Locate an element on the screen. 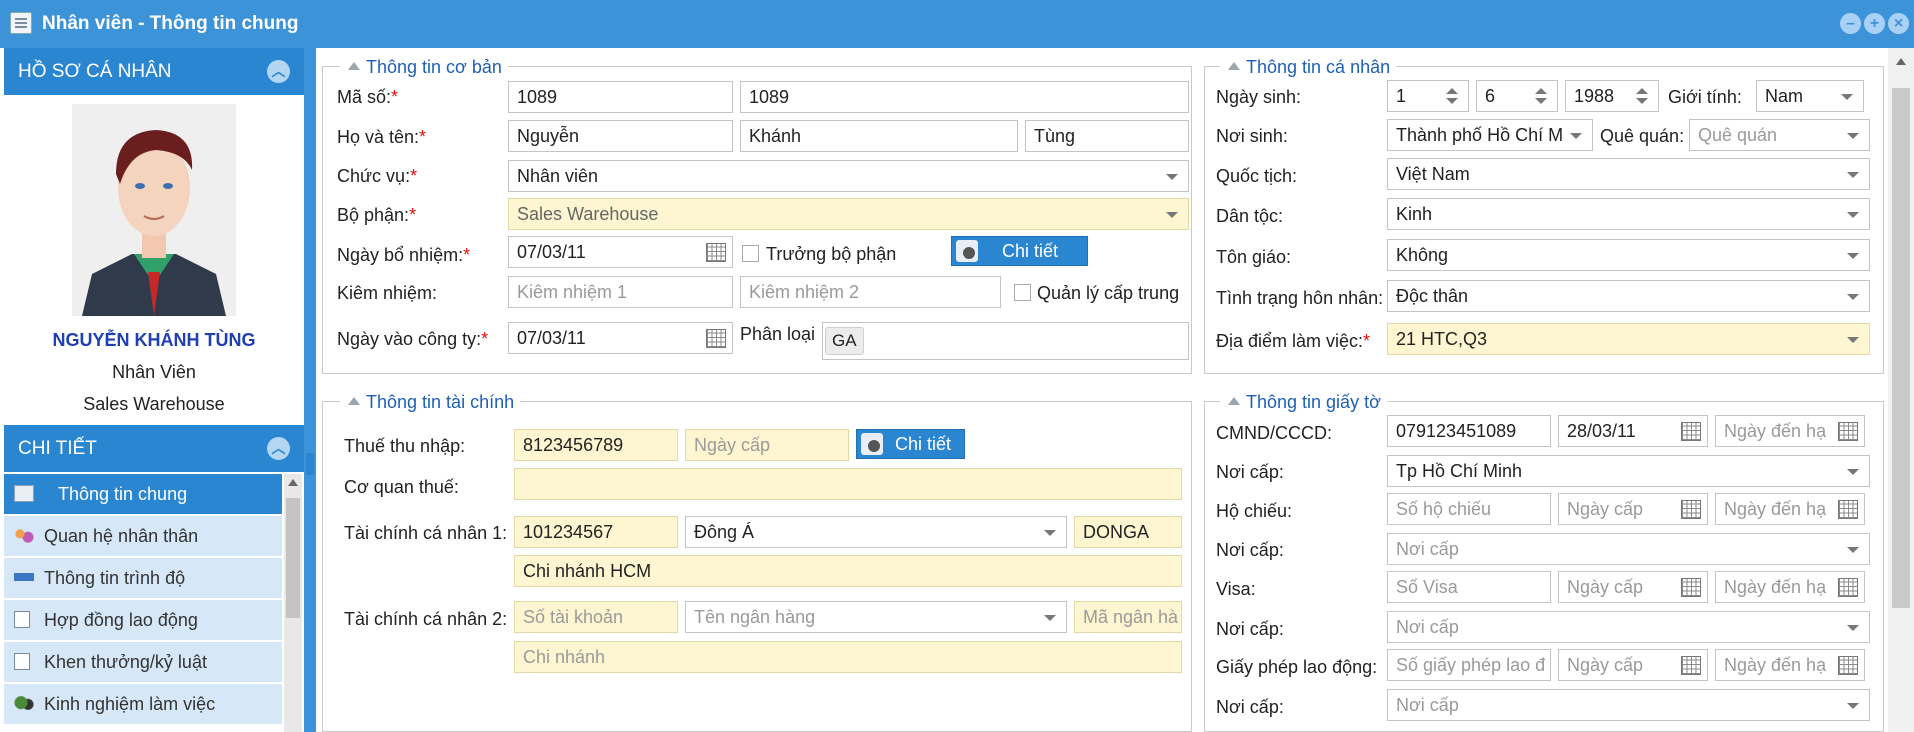 The image size is (1914, 732). ten-dem-input: Khánh is located at coordinates (879, 136).